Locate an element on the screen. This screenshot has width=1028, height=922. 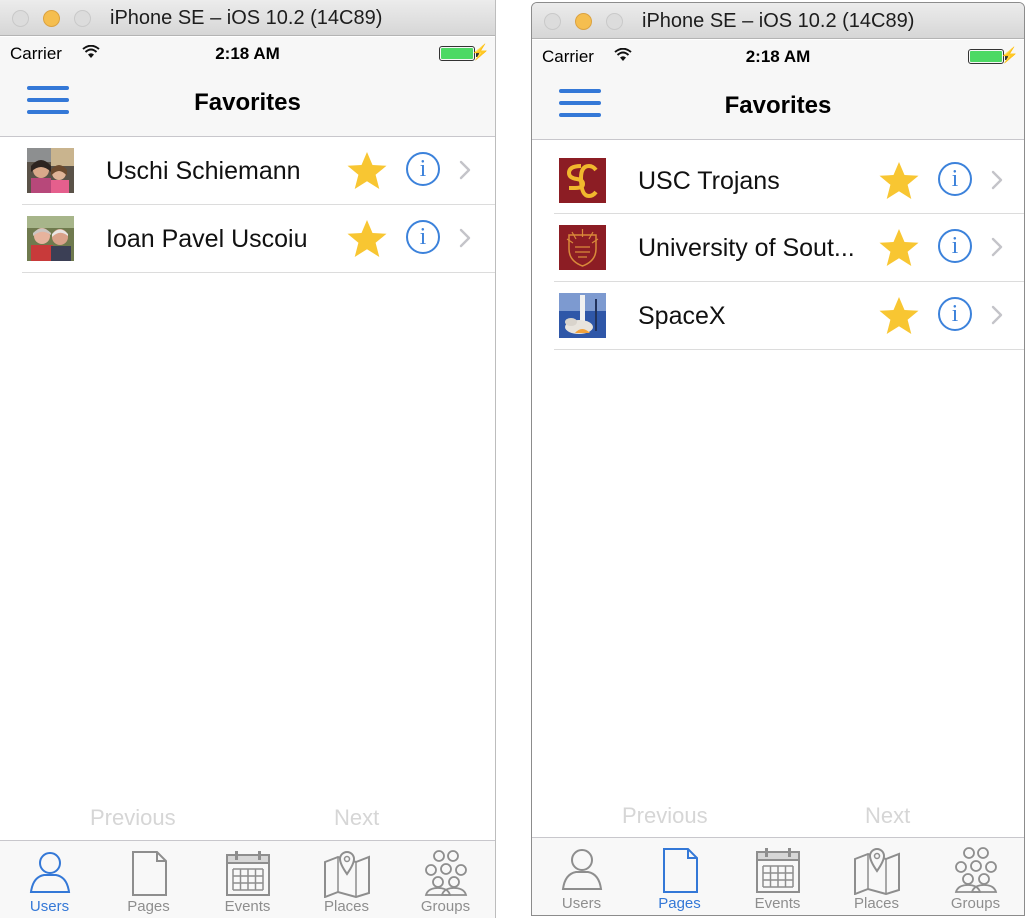
favorite-name: Uschi Schiemann is located at coordinates (203, 171).